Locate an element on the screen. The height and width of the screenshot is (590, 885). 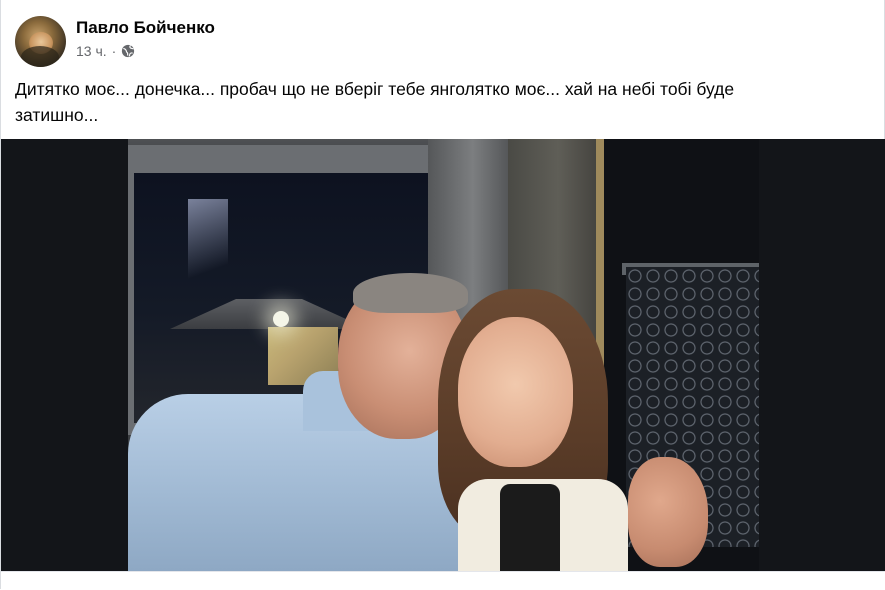
post-timestamp: 13 ч. is located at coordinates (91, 51).